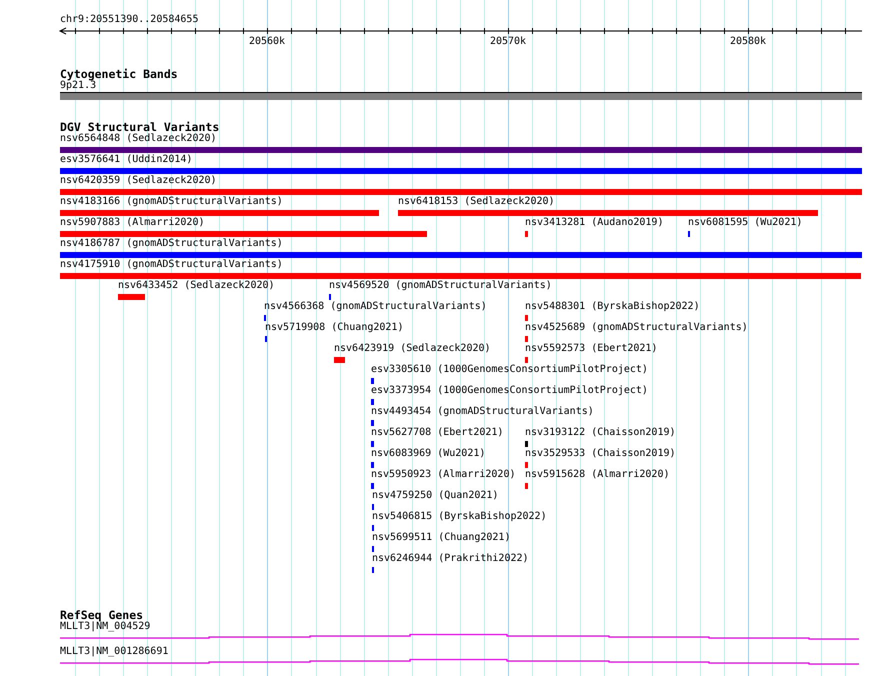 This screenshot has height=676, width=890. Describe the element at coordinates (591, 349) in the screenshot. I see `variant-label: nsv5592573 (Ebert2021)` at that location.